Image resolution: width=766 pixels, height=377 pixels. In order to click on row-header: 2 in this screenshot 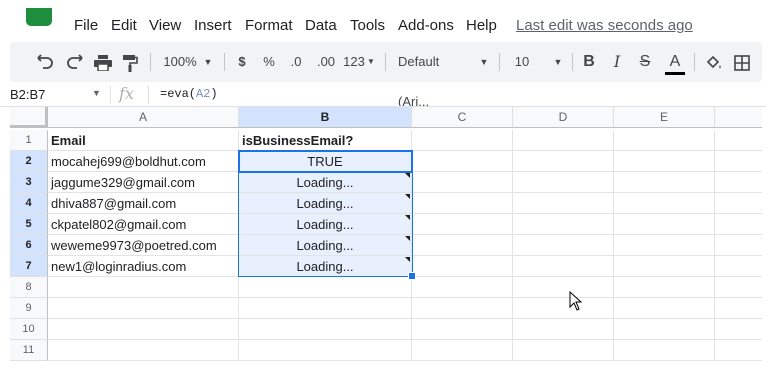, I will do `click(29, 161)`.